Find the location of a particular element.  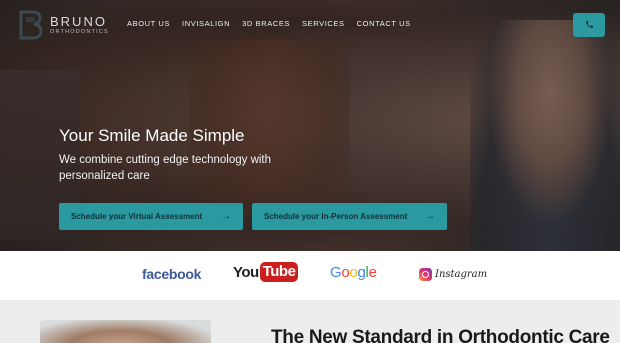

google-letter-e: e is located at coordinates (372, 272).